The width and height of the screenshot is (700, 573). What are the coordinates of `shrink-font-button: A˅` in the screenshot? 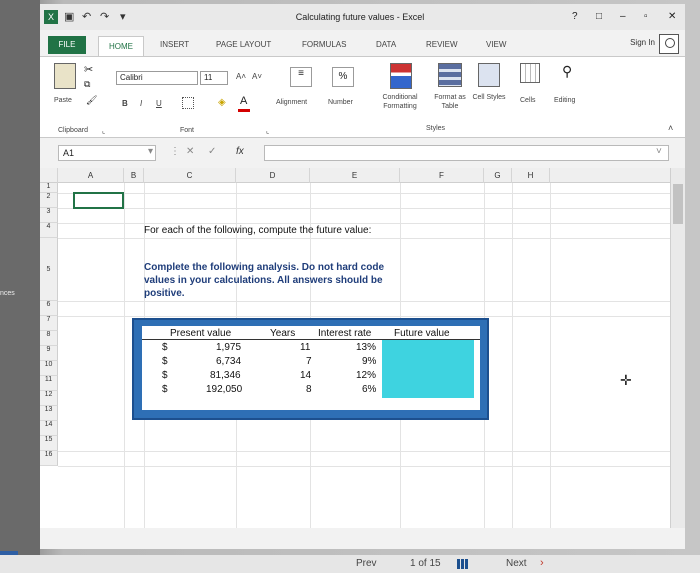 It's located at (257, 76).